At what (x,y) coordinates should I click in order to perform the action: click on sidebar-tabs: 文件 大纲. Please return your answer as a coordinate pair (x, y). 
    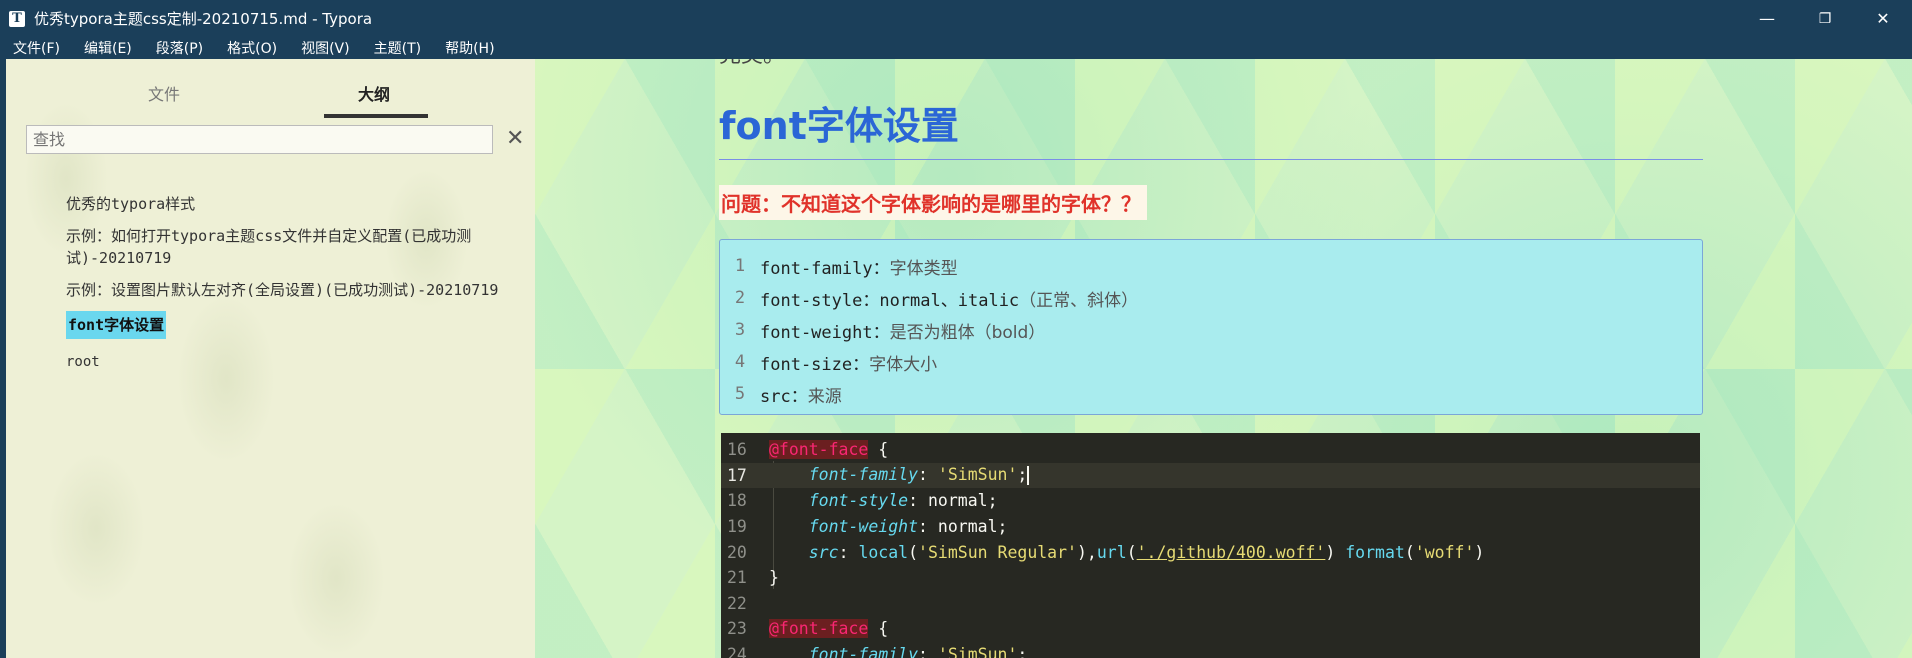
    Looking at the image, I should click on (270, 89).